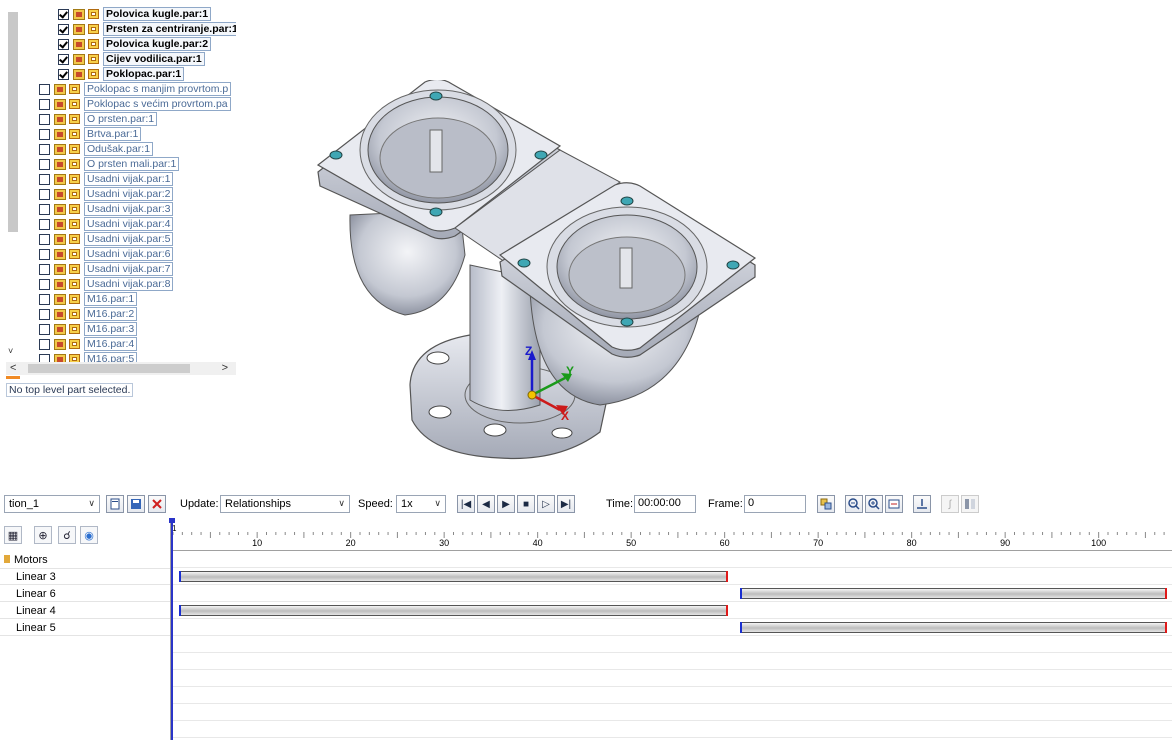  I want to click on tree-item: Usadni vijak.par:6, so click(106, 254).